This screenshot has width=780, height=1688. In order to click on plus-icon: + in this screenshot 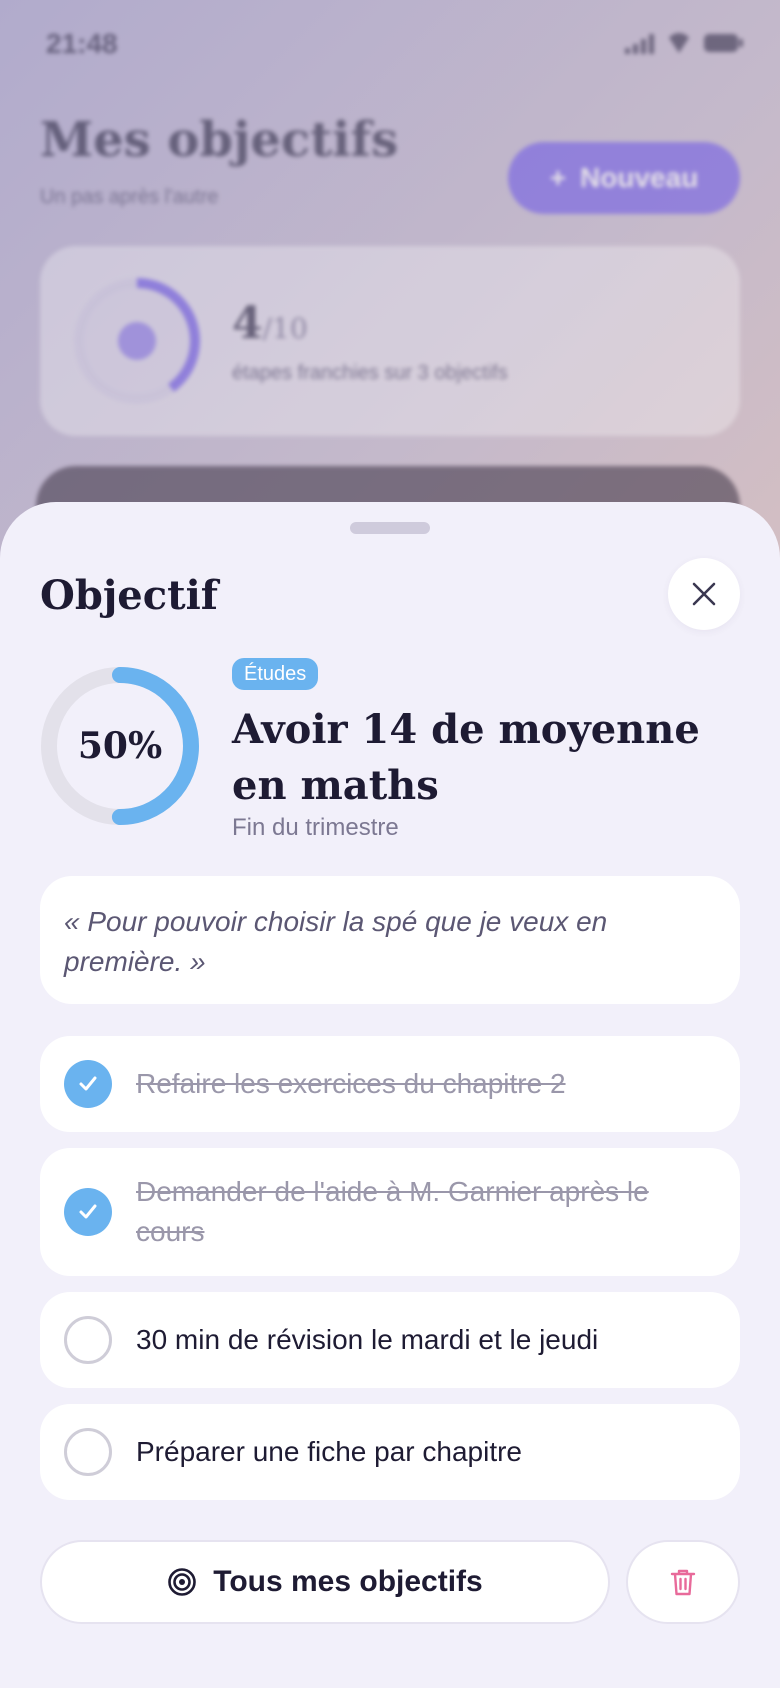, I will do `click(558, 177)`.